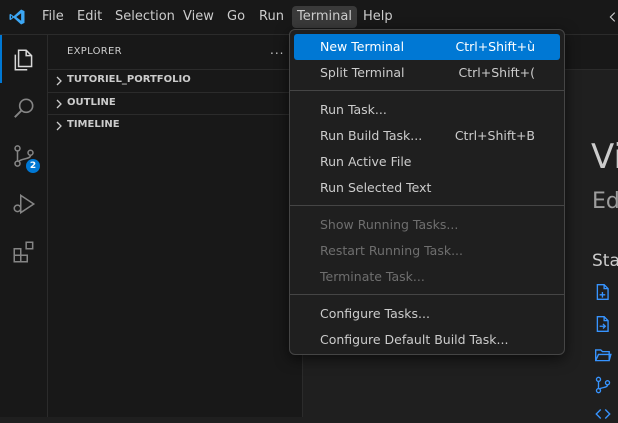  Describe the element at coordinates (603, 414) in the screenshot. I see `connect-remote-icon` at that location.